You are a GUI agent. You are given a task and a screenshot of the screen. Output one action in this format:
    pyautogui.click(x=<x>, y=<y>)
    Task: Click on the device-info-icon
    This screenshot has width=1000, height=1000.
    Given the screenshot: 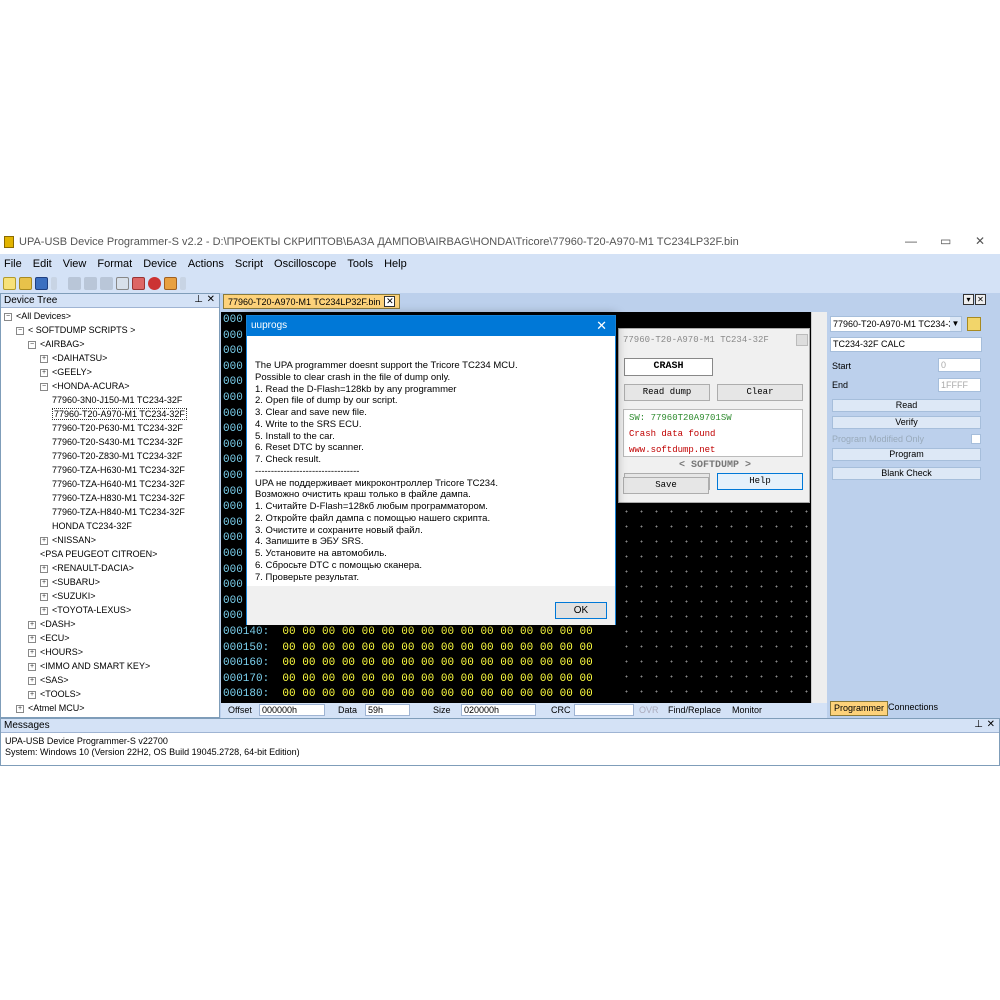 What is the action you would take?
    pyautogui.click(x=974, y=324)
    